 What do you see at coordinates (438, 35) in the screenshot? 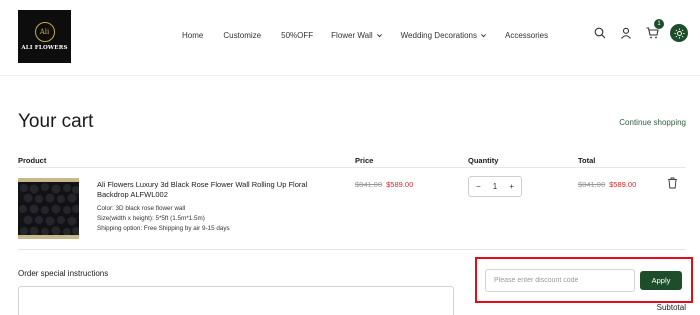
I see `nav-item-label: Wedding Decorations` at bounding box center [438, 35].